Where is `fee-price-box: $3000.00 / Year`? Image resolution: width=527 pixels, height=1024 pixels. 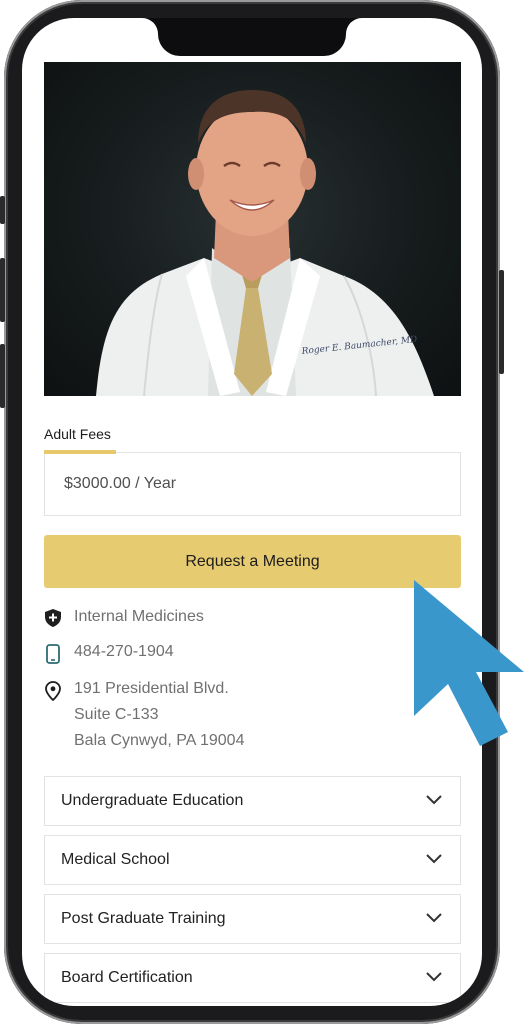
fee-price-box: $3000.00 / Year is located at coordinates (252, 484).